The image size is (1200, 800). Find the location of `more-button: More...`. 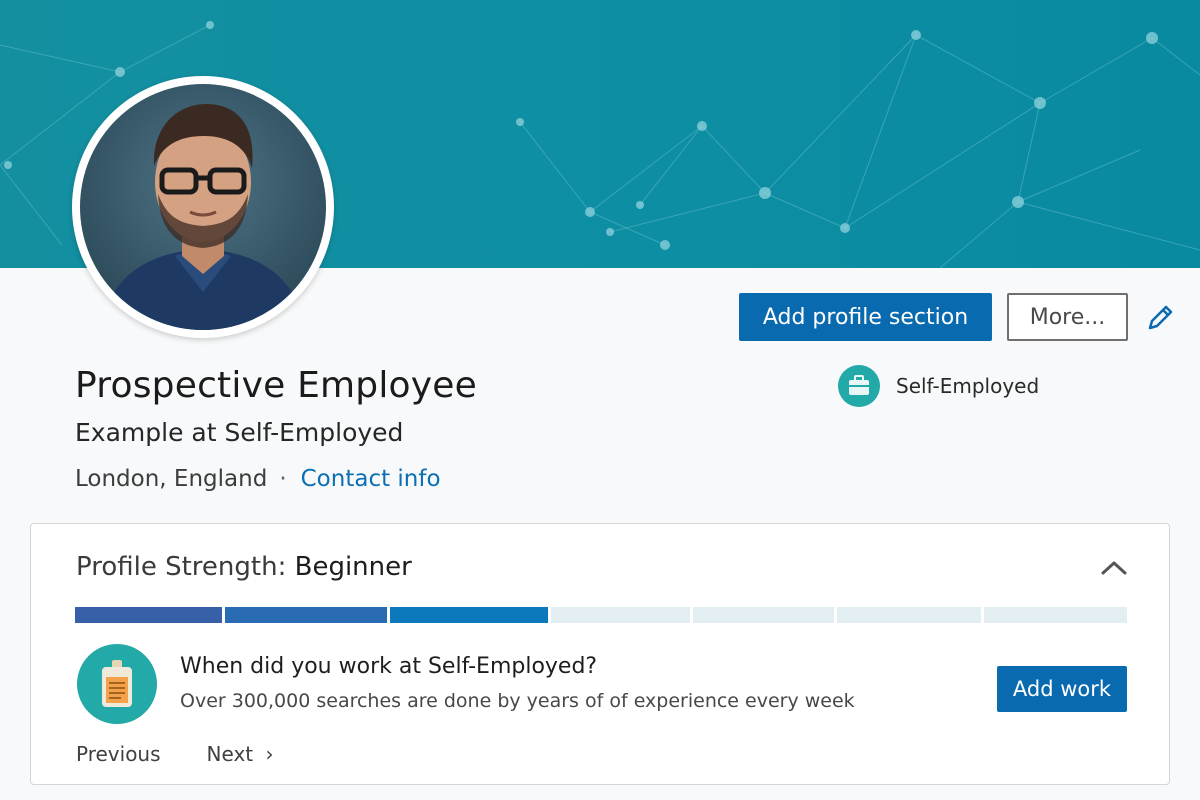

more-button: More... is located at coordinates (1067, 317).